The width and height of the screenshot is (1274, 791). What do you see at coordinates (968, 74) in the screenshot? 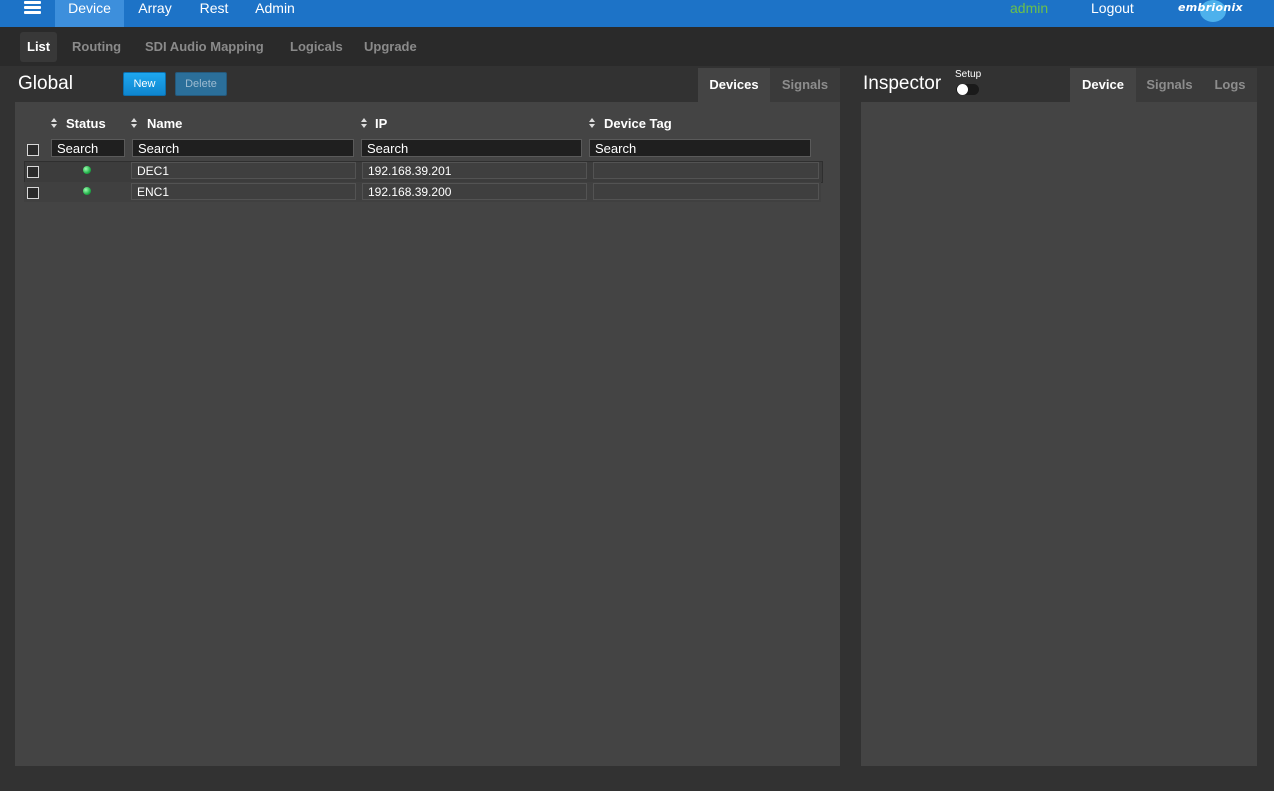
I see `setup-label: Setup` at bounding box center [968, 74].